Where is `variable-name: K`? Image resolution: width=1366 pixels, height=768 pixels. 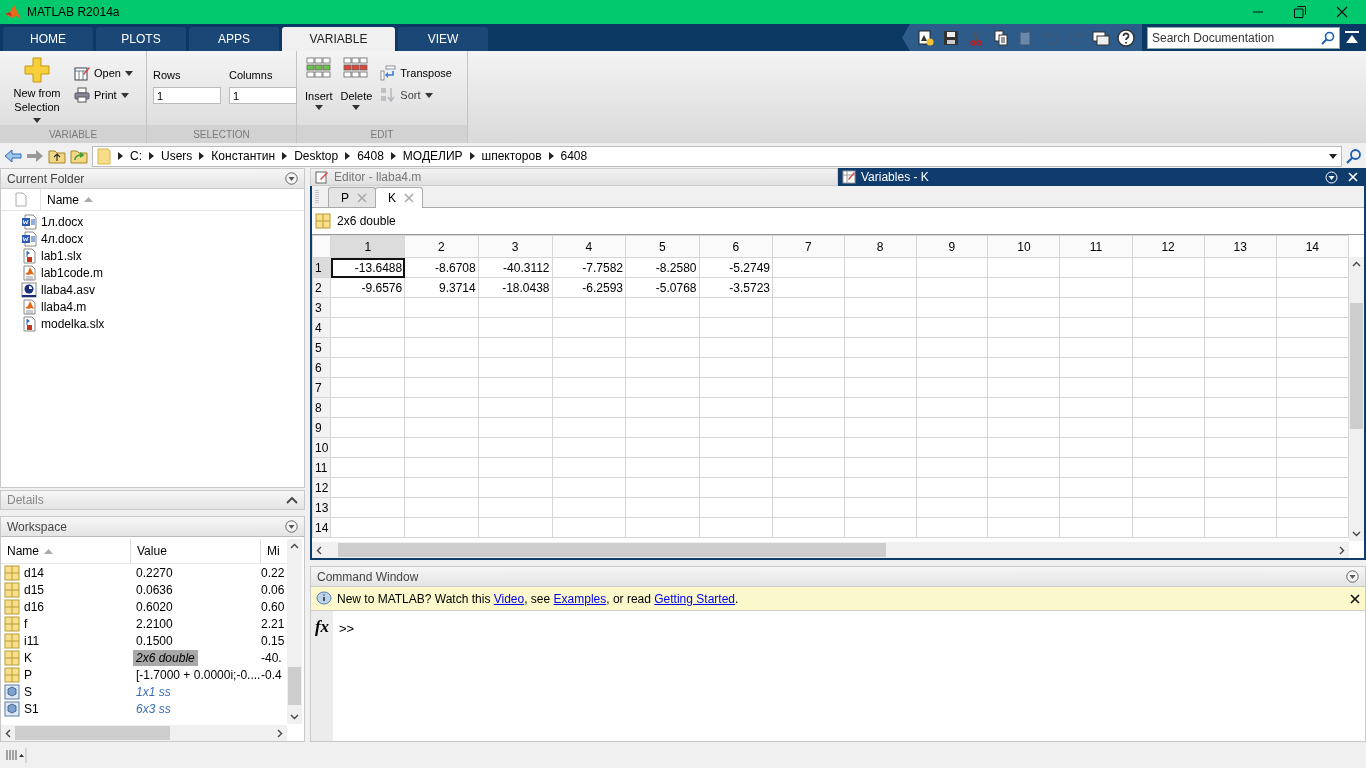 variable-name: K is located at coordinates (28, 657).